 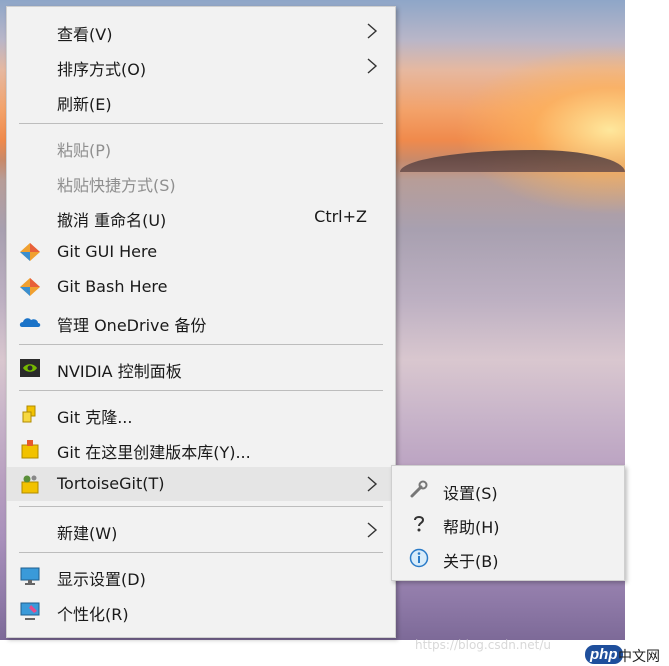 What do you see at coordinates (639, 657) in the screenshot?
I see `watermark-logo-text: 中文网` at bounding box center [639, 657].